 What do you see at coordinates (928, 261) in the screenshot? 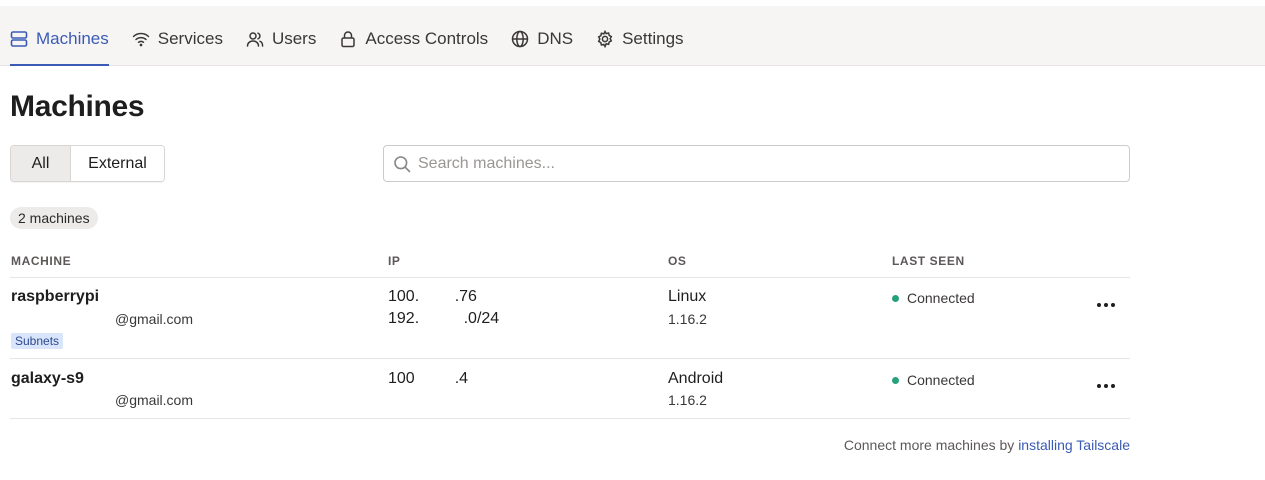
I see `column-header-last-seen: LAST SEEN` at bounding box center [928, 261].